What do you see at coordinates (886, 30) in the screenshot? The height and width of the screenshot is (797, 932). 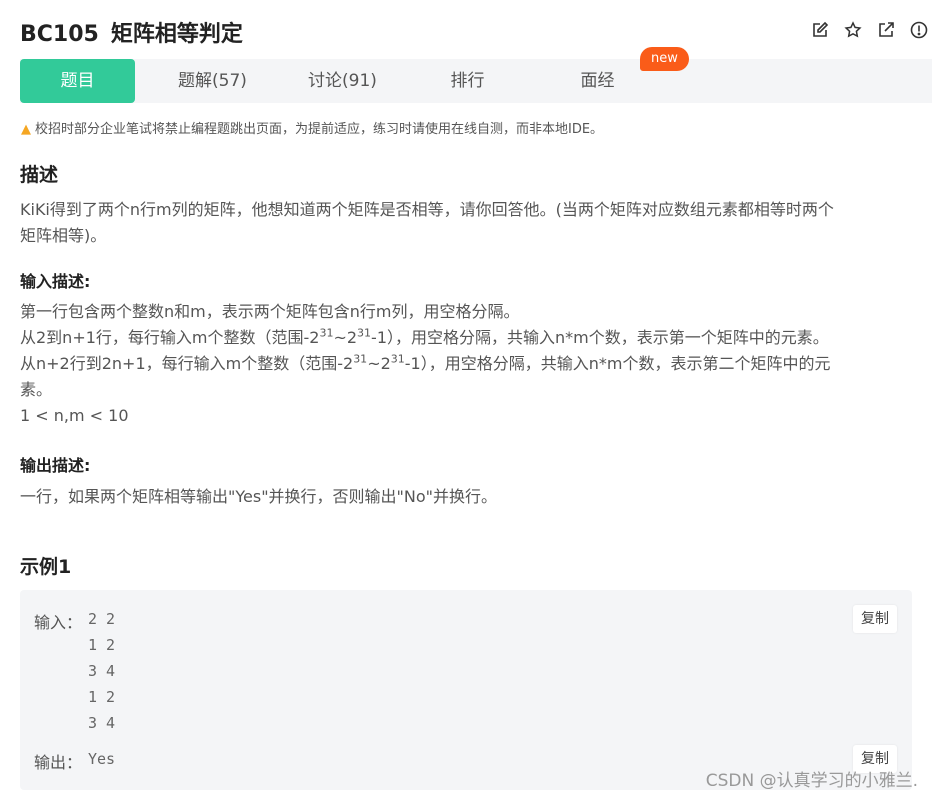 I see `external-link-icon` at bounding box center [886, 30].